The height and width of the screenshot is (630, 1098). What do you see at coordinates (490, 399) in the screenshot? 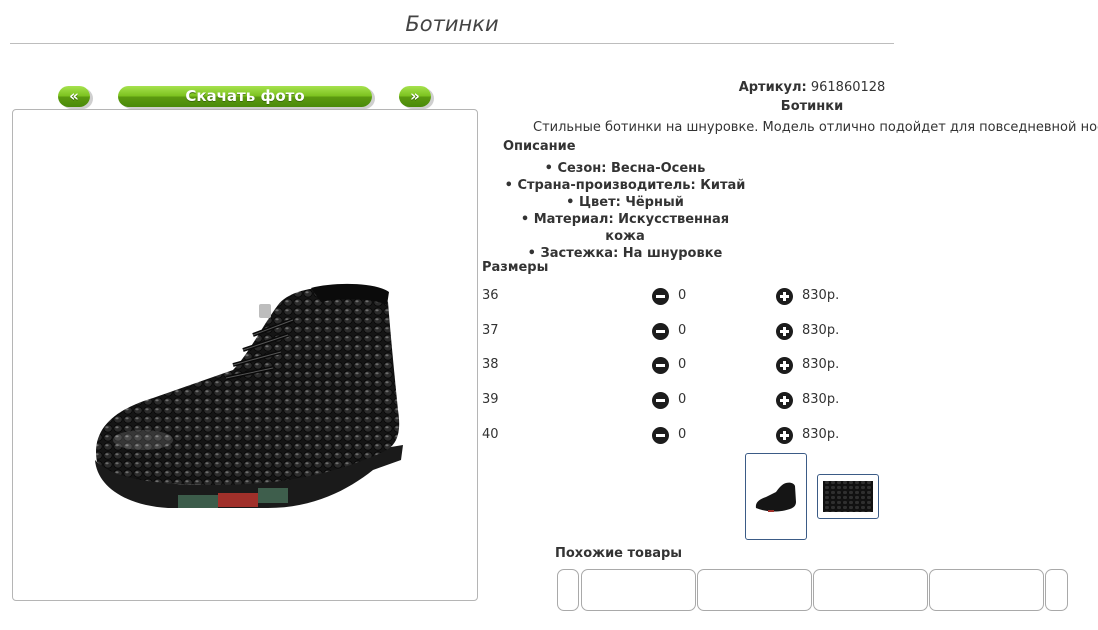
I see `size-value: 39` at bounding box center [490, 399].